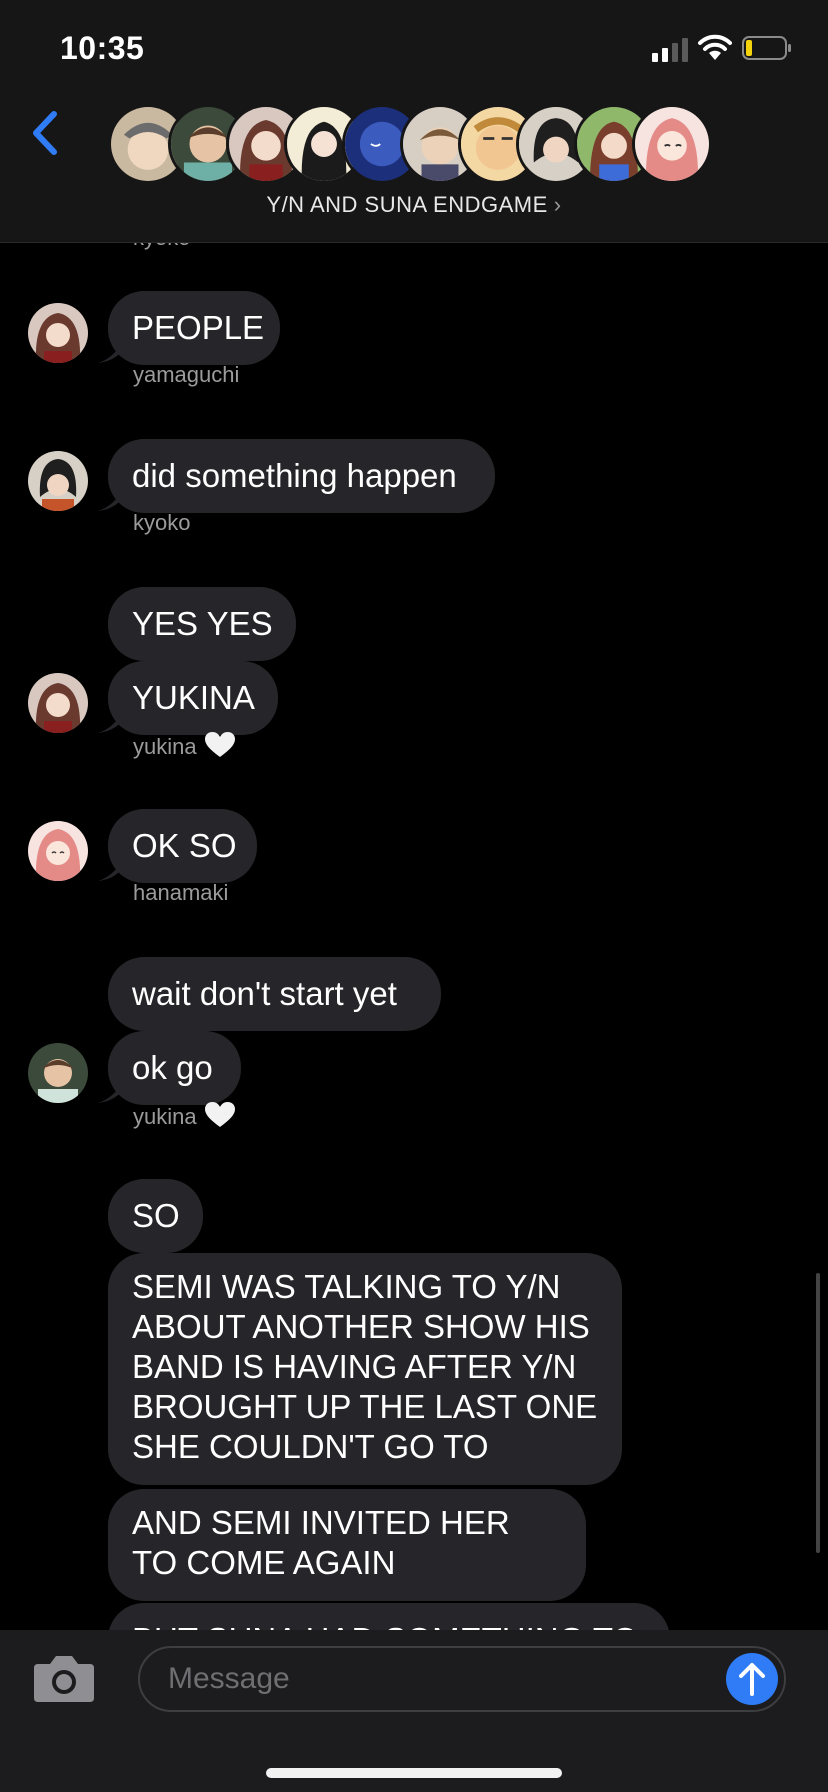  What do you see at coordinates (193, 698) in the screenshot?
I see `message-bubble: YUKINA` at bounding box center [193, 698].